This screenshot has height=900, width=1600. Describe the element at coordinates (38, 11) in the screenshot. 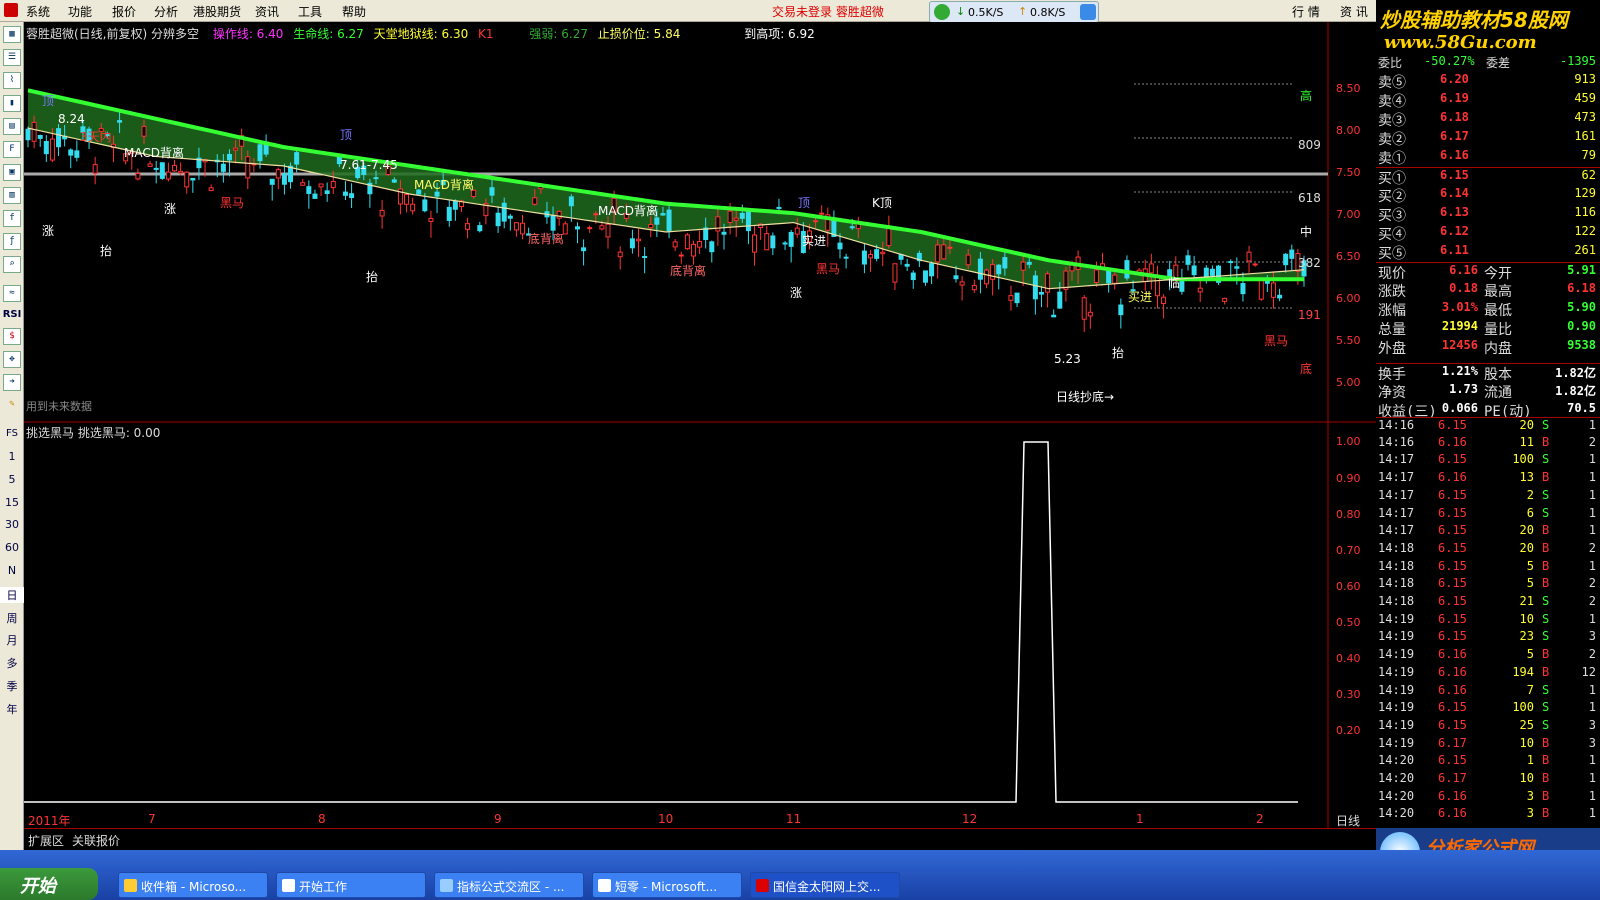

I see `menu-system: 系统` at that location.